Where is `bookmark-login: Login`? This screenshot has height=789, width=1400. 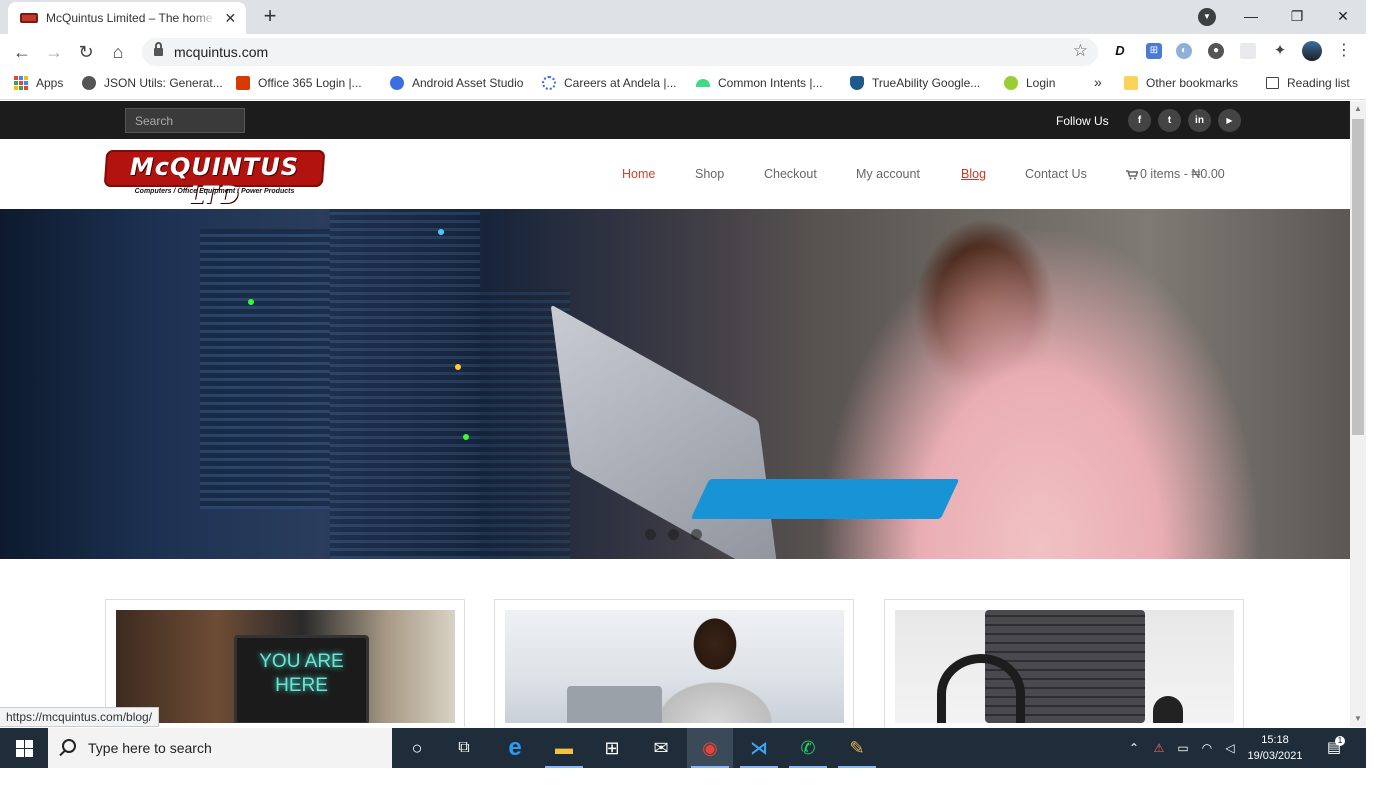 bookmark-login: Login is located at coordinates (1029, 83).